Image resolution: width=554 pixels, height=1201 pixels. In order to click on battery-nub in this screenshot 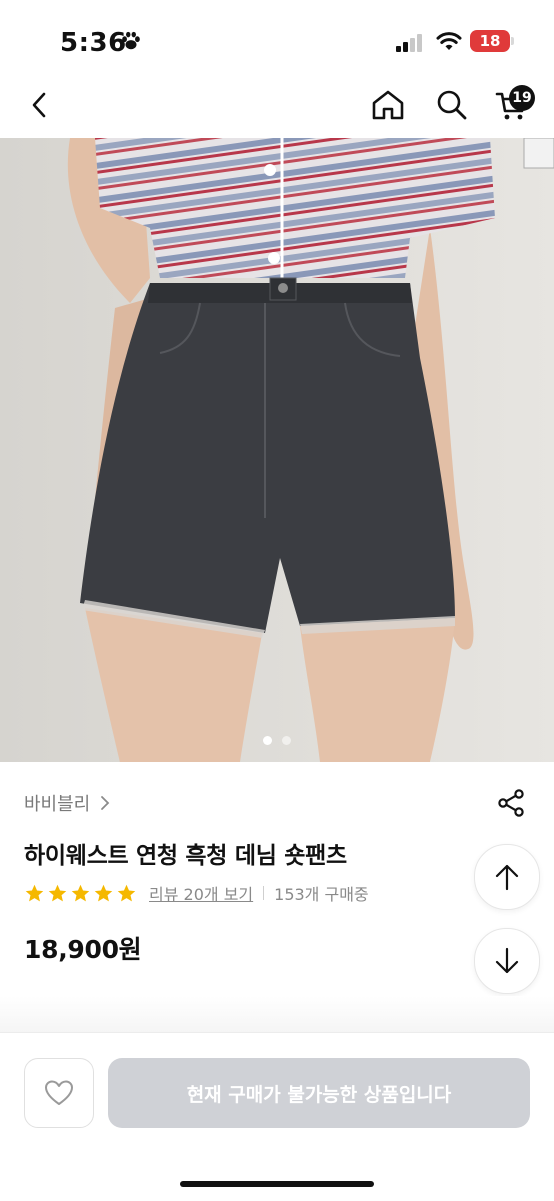, I will do `click(512, 41)`.